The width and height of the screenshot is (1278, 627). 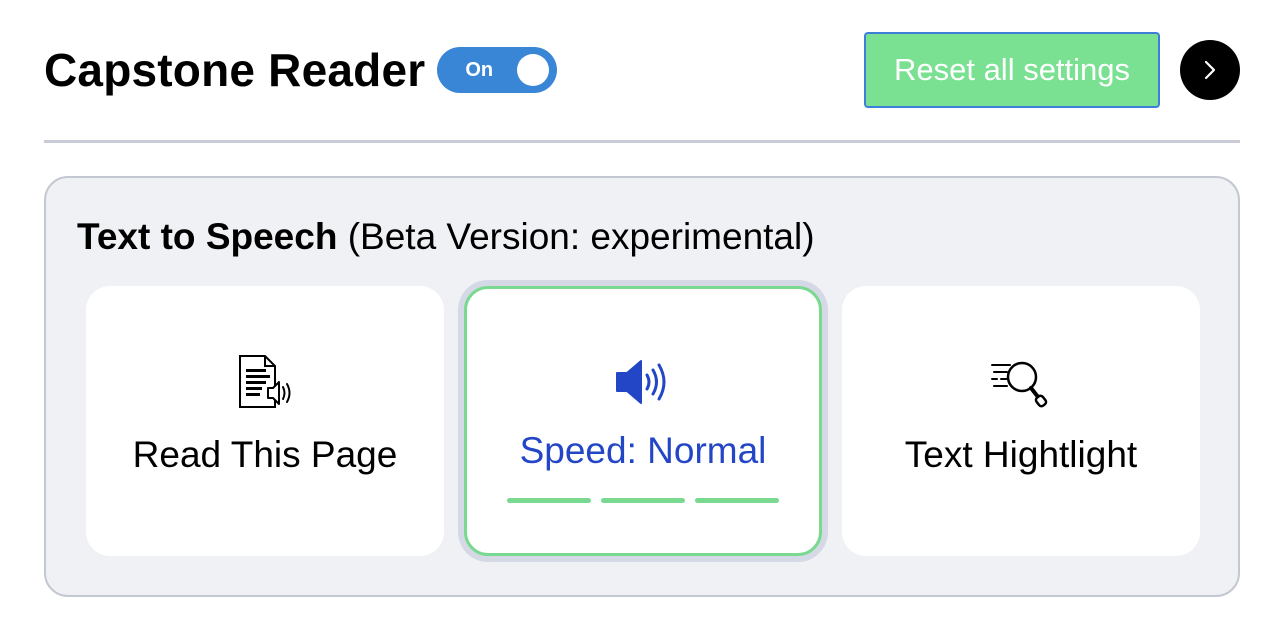 I want to click on next-button, so click(x=1210, y=70).